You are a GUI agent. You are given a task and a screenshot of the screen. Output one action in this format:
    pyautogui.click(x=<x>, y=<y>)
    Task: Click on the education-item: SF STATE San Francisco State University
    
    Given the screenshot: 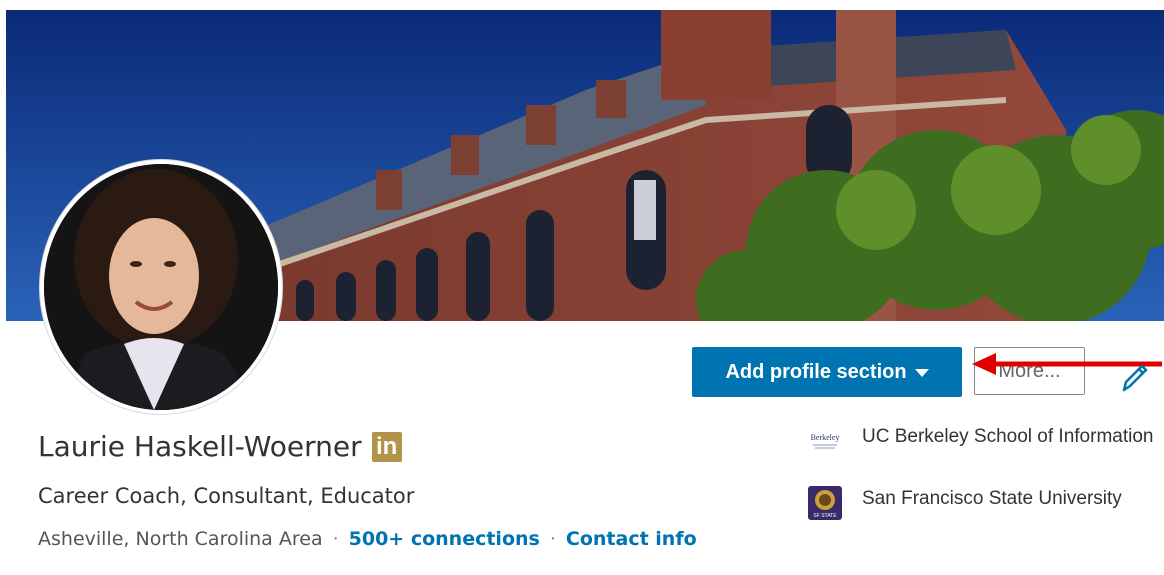 What is the action you would take?
    pyautogui.click(x=985, y=503)
    